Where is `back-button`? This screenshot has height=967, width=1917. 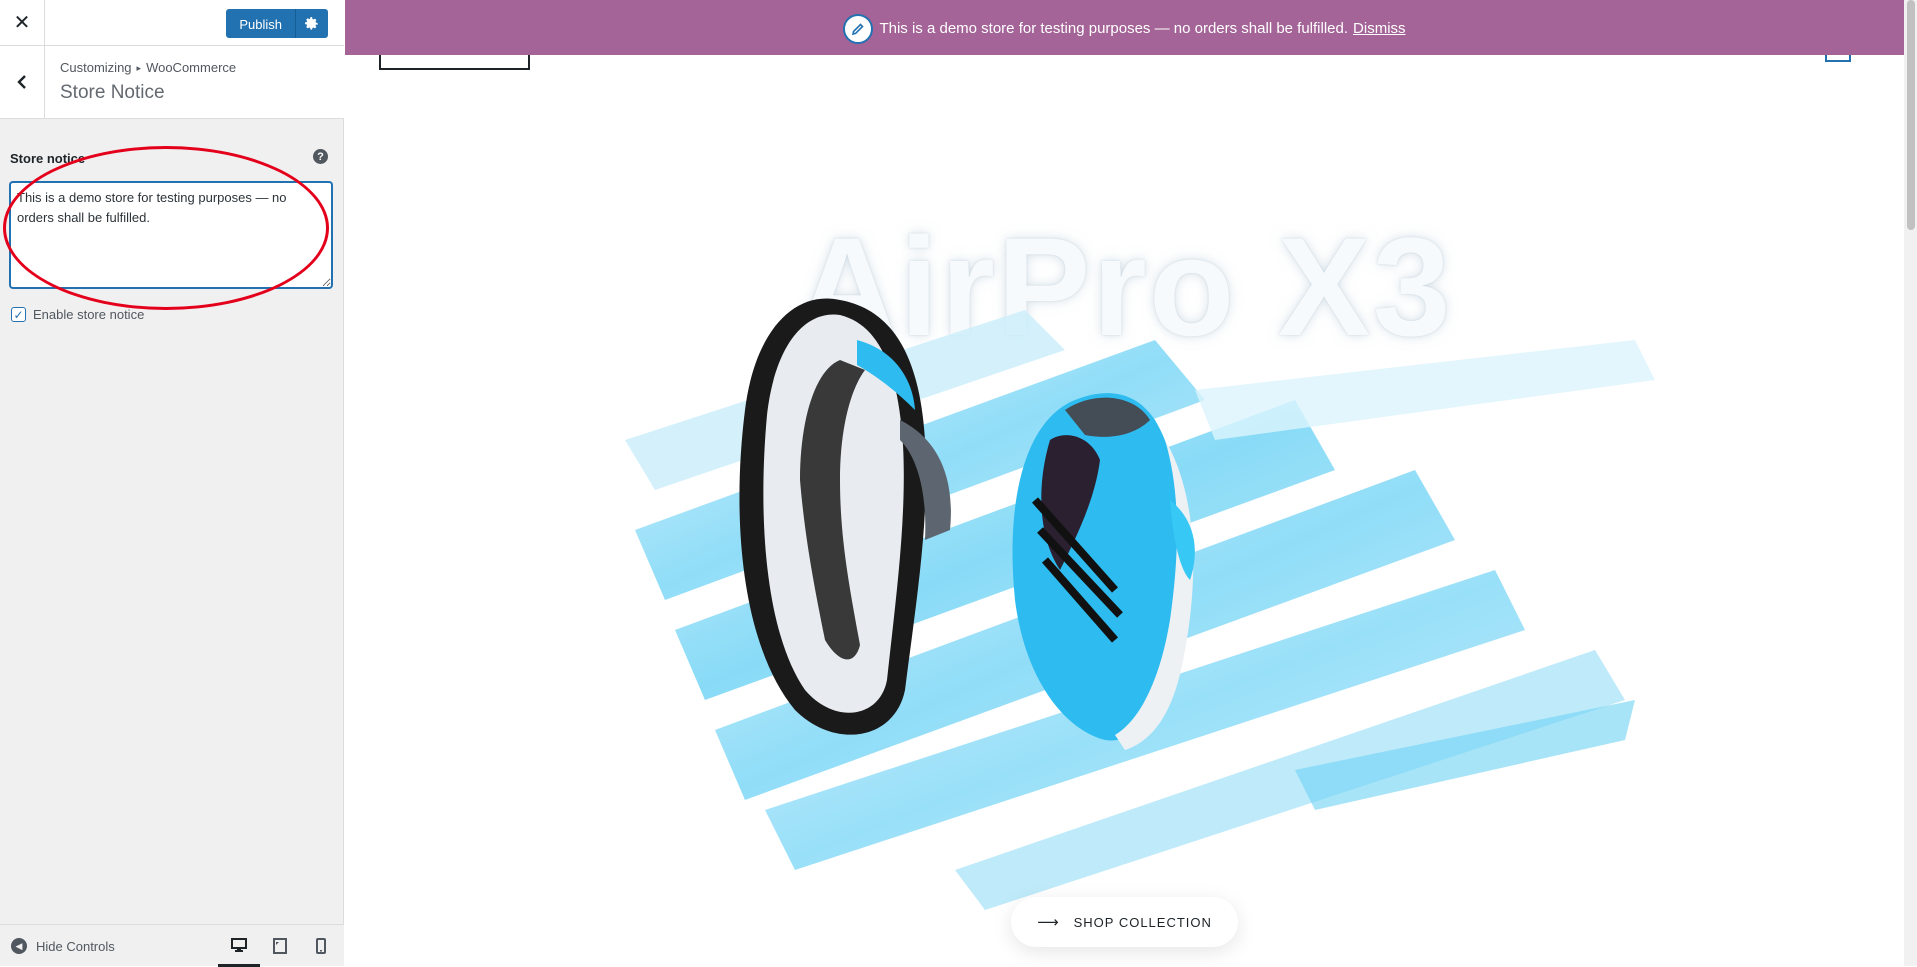
back-button is located at coordinates (22, 82).